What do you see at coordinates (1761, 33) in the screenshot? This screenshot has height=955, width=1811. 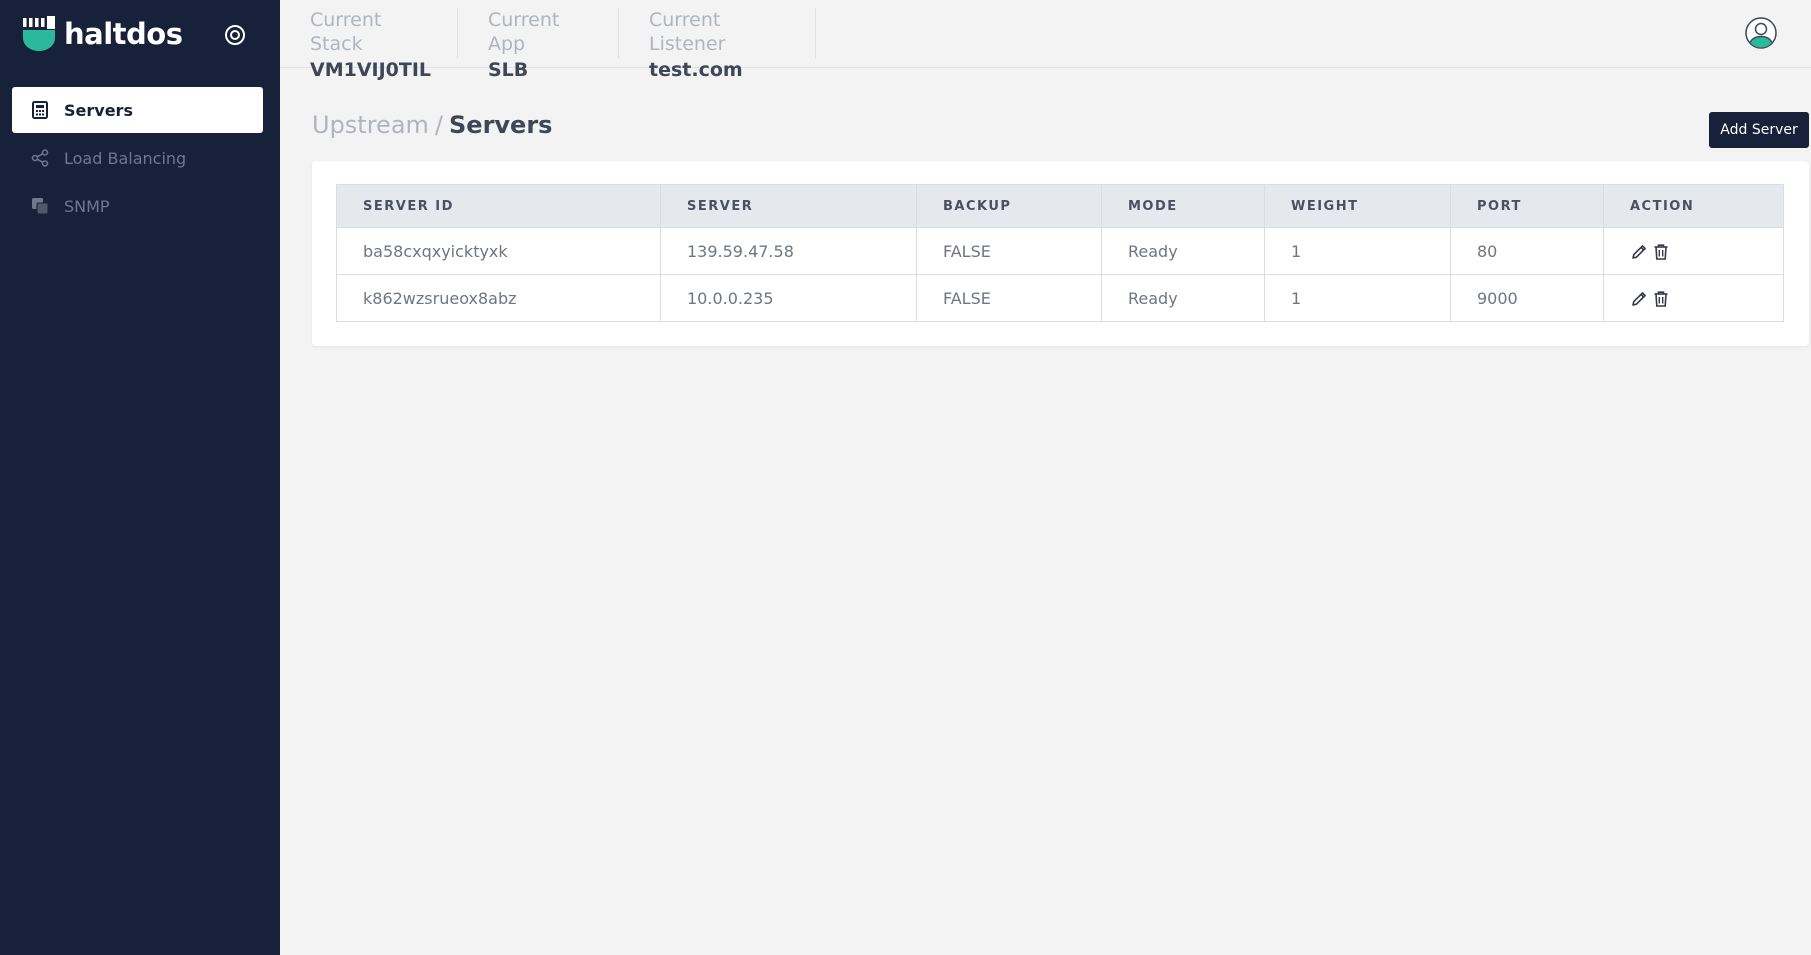 I see `user-avatar-icon` at bounding box center [1761, 33].